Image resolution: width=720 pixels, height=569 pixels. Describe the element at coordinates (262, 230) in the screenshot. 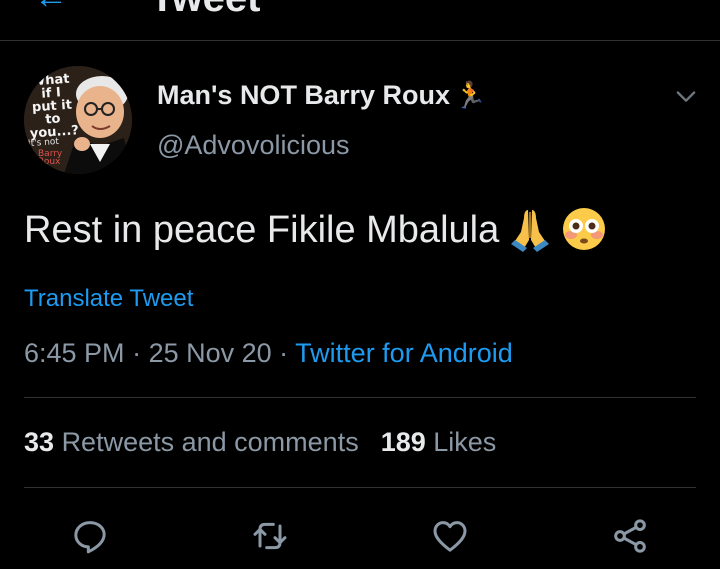

I see `tweet-body: Rest in peace Fikile Mbalula` at that location.